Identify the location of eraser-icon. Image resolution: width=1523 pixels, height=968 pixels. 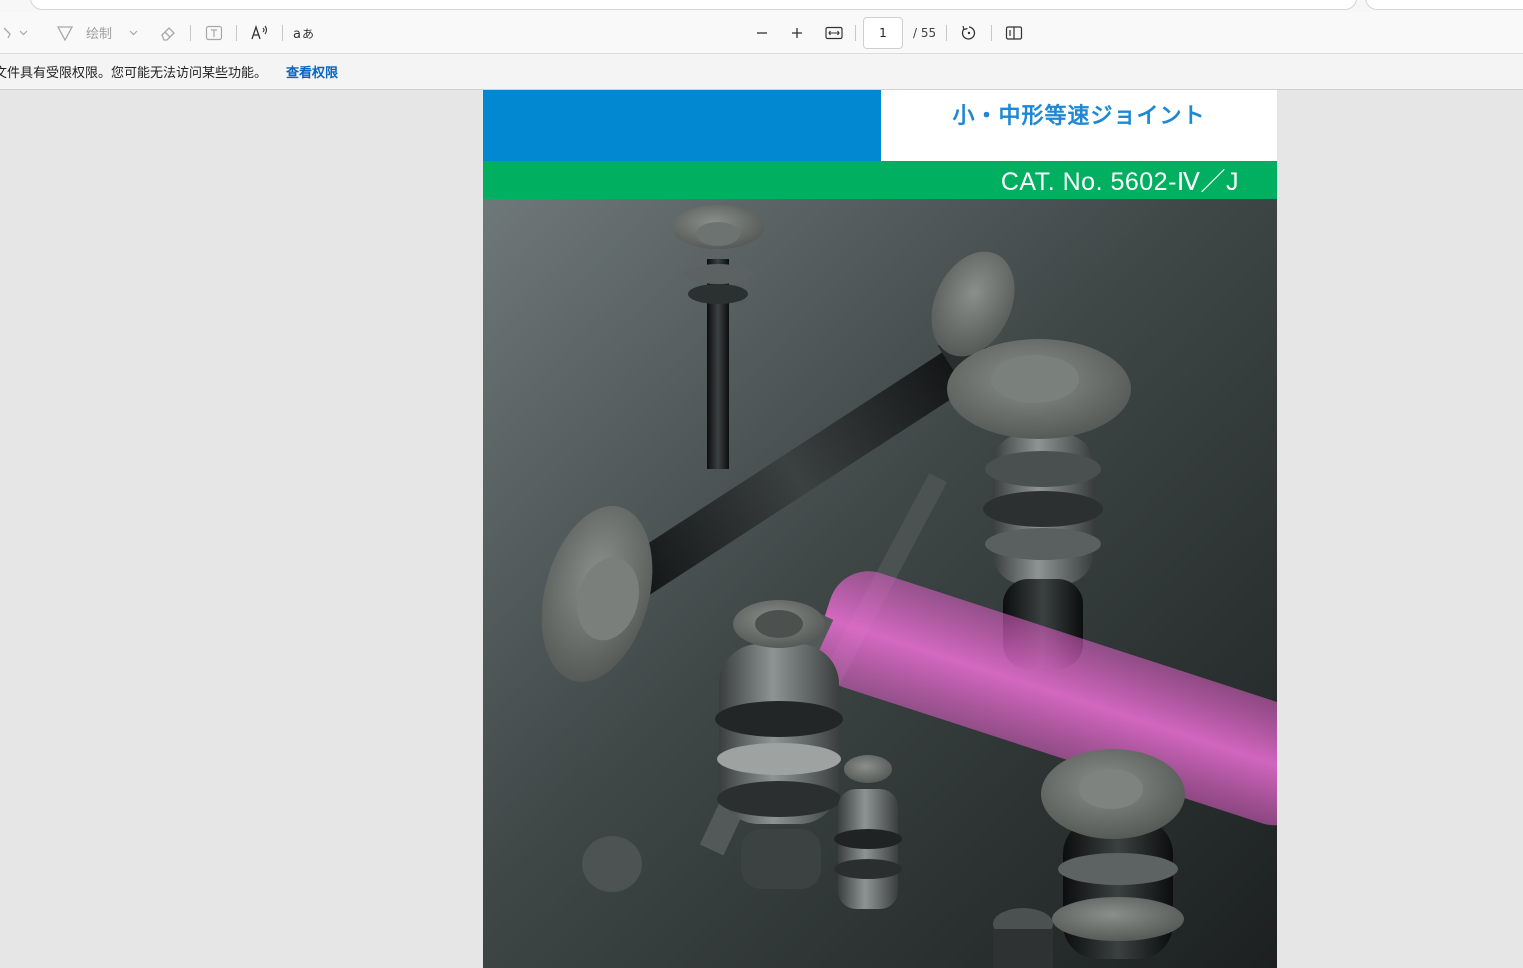
(168, 32).